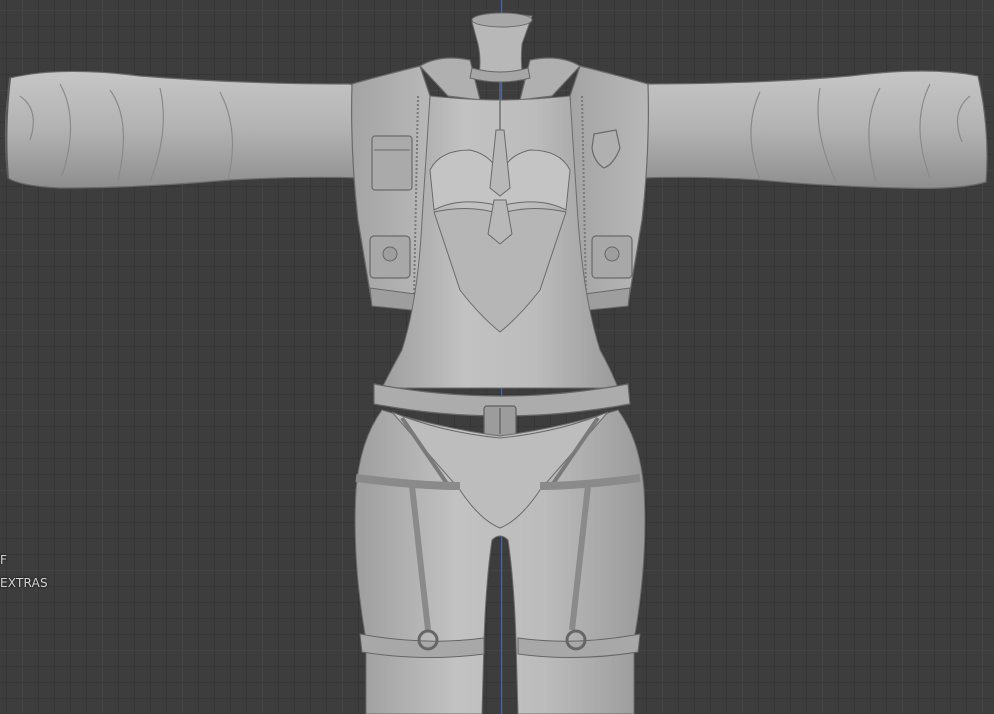 The height and width of the screenshot is (714, 994). What do you see at coordinates (4, 560) in the screenshot?
I see `viewport-overlay-text-1: F` at bounding box center [4, 560].